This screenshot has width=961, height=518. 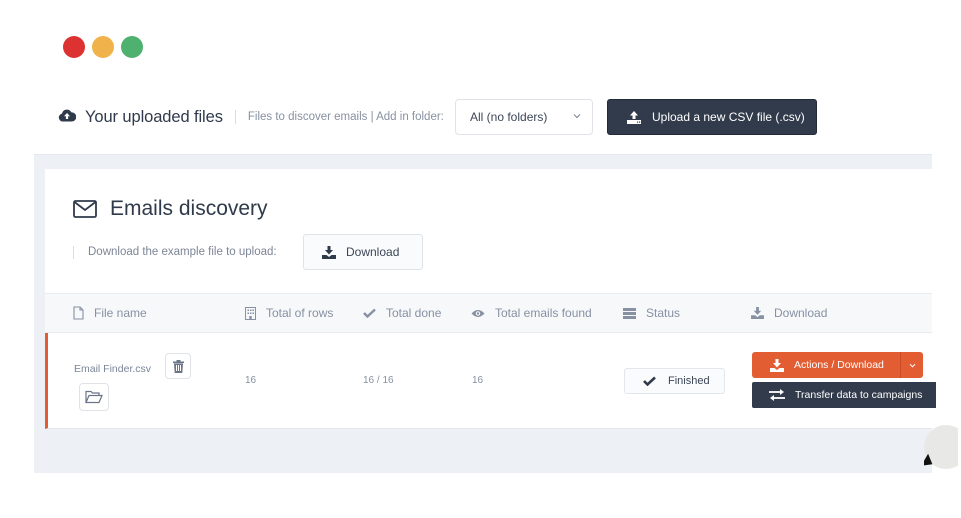 I want to click on download-example-button: Download, so click(x=363, y=252).